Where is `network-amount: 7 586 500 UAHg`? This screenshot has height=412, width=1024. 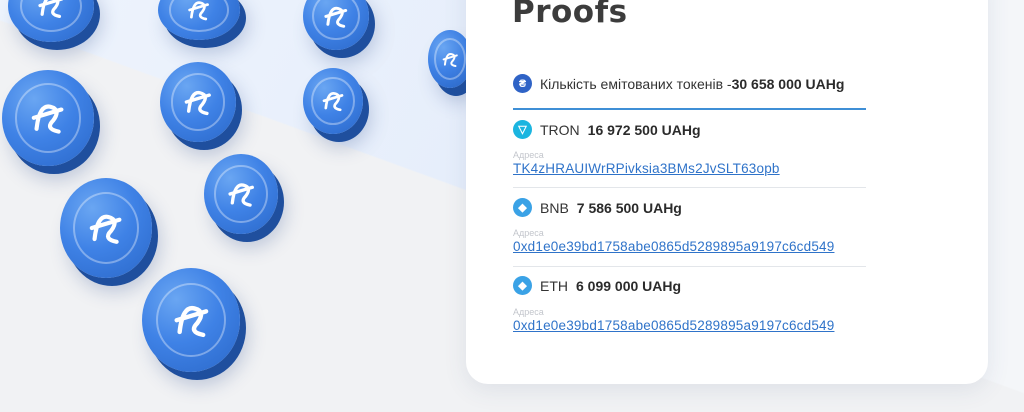 network-amount: 7 586 500 UAHg is located at coordinates (629, 207).